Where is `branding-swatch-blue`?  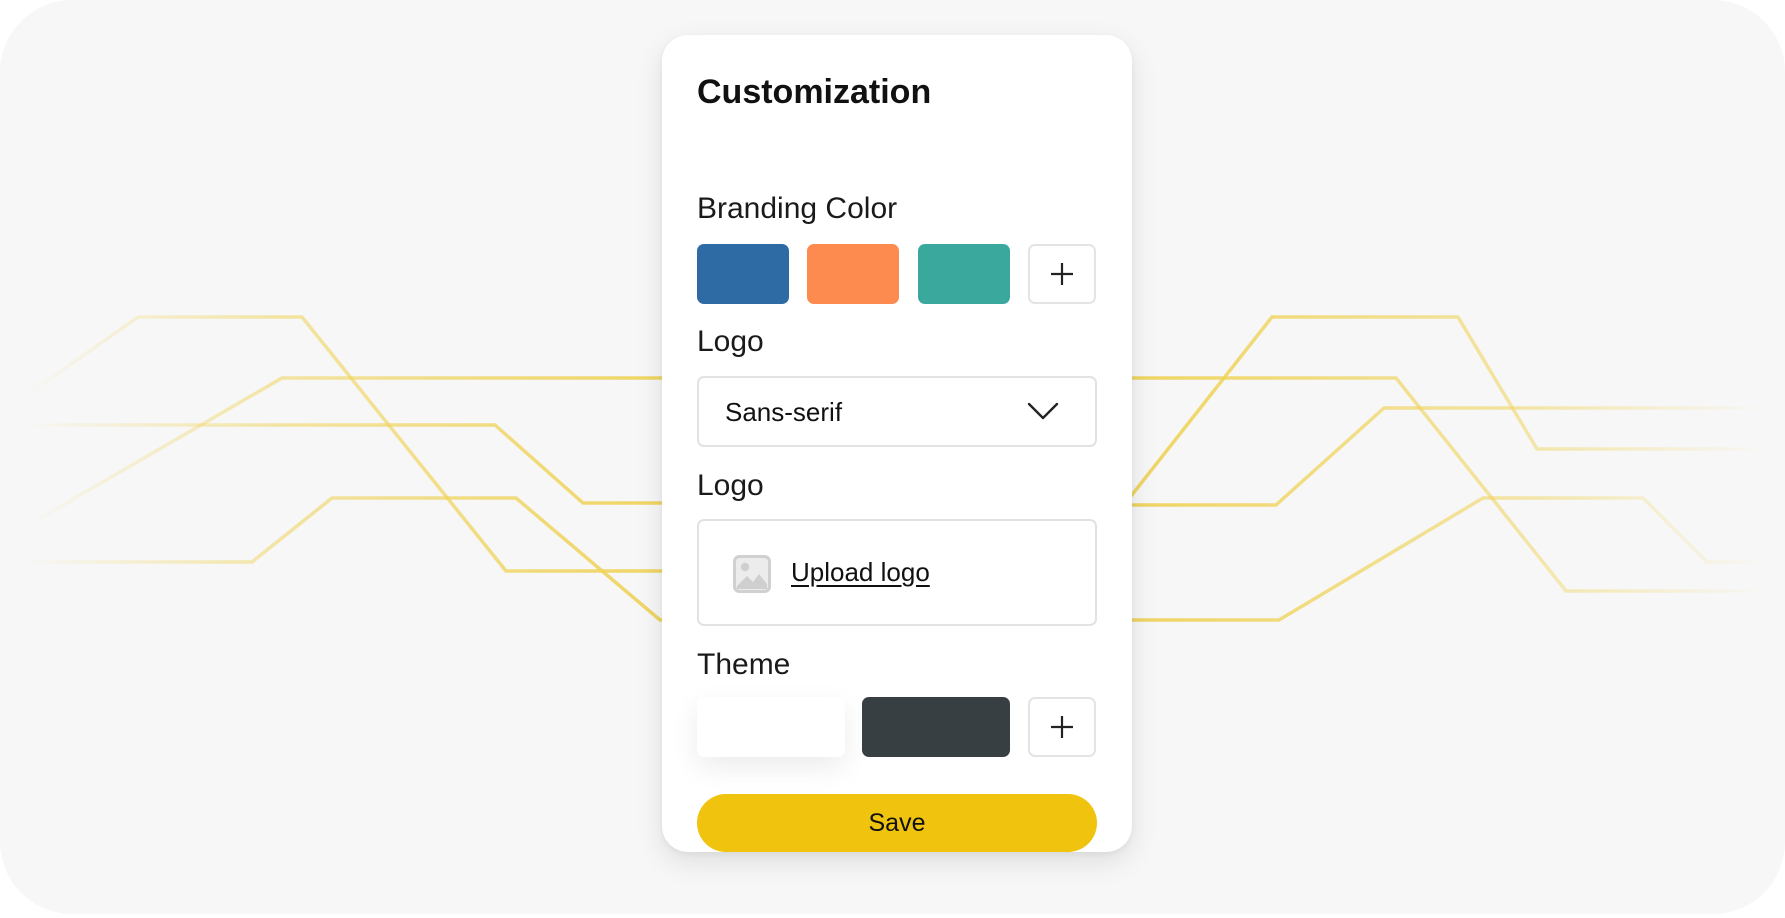 branding-swatch-blue is located at coordinates (743, 274).